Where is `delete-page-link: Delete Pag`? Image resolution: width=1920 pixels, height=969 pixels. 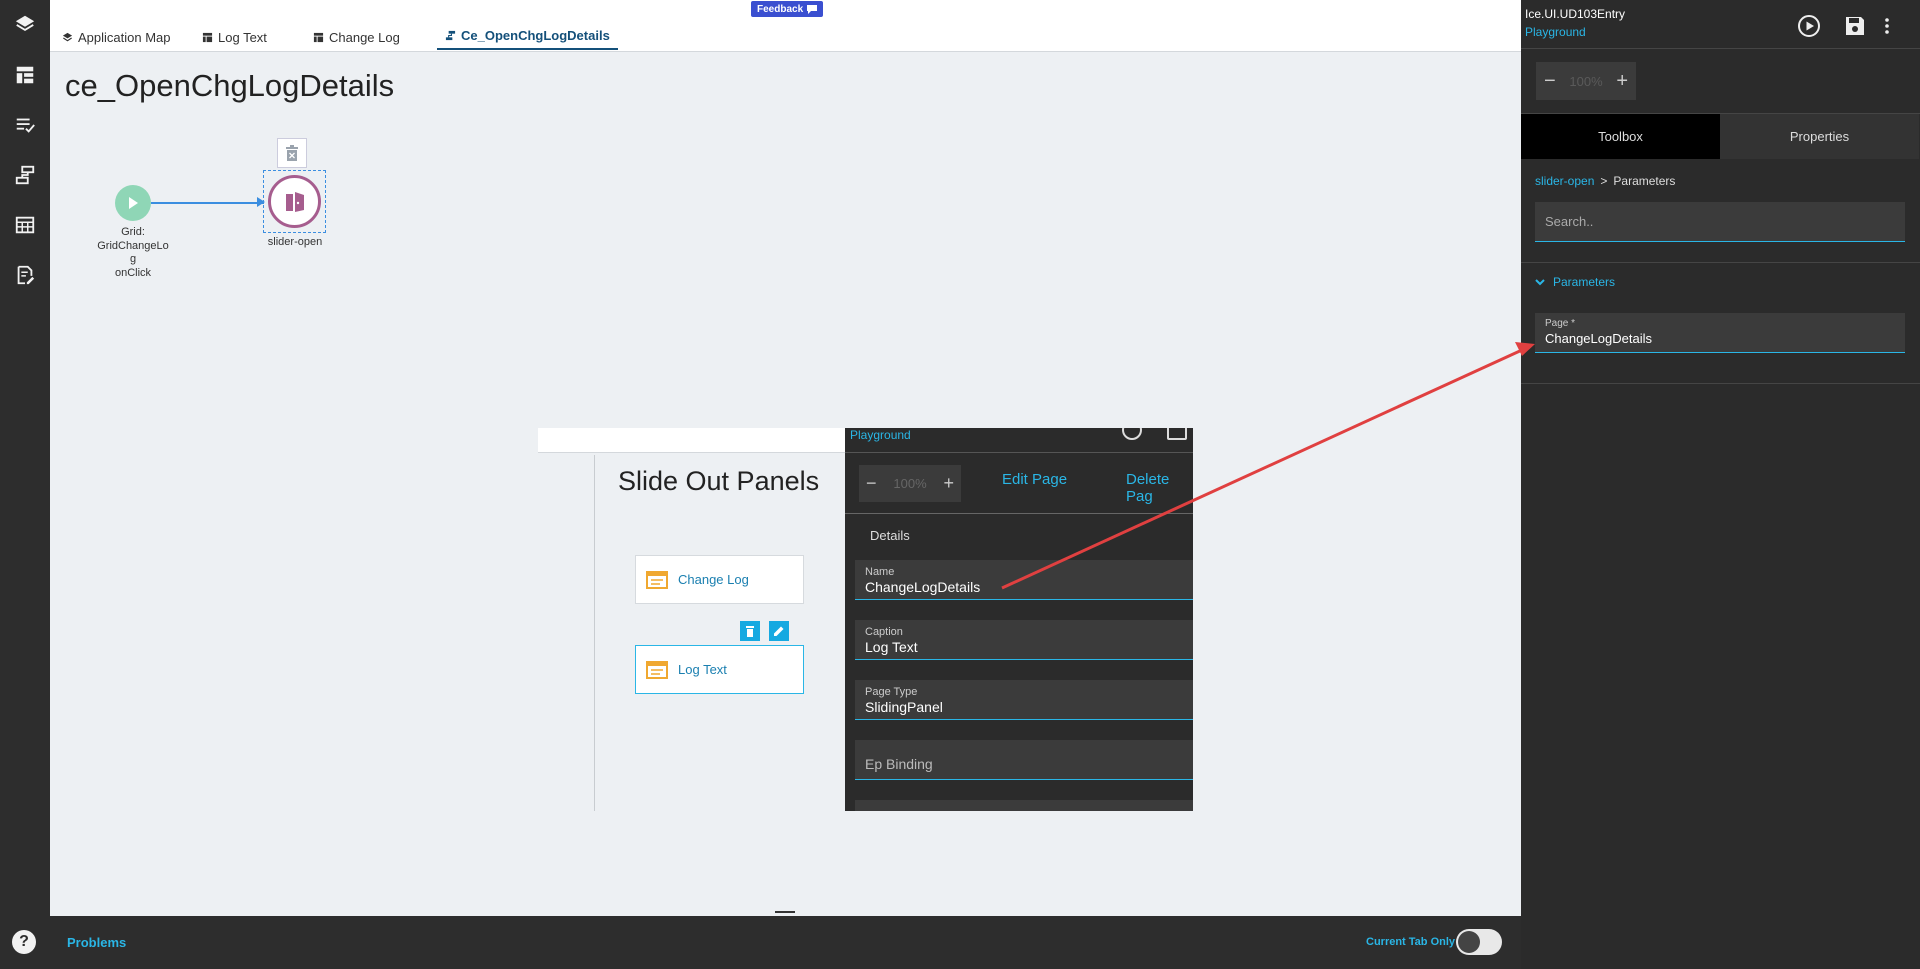
delete-page-link: Delete Pag is located at coordinates (1159, 488).